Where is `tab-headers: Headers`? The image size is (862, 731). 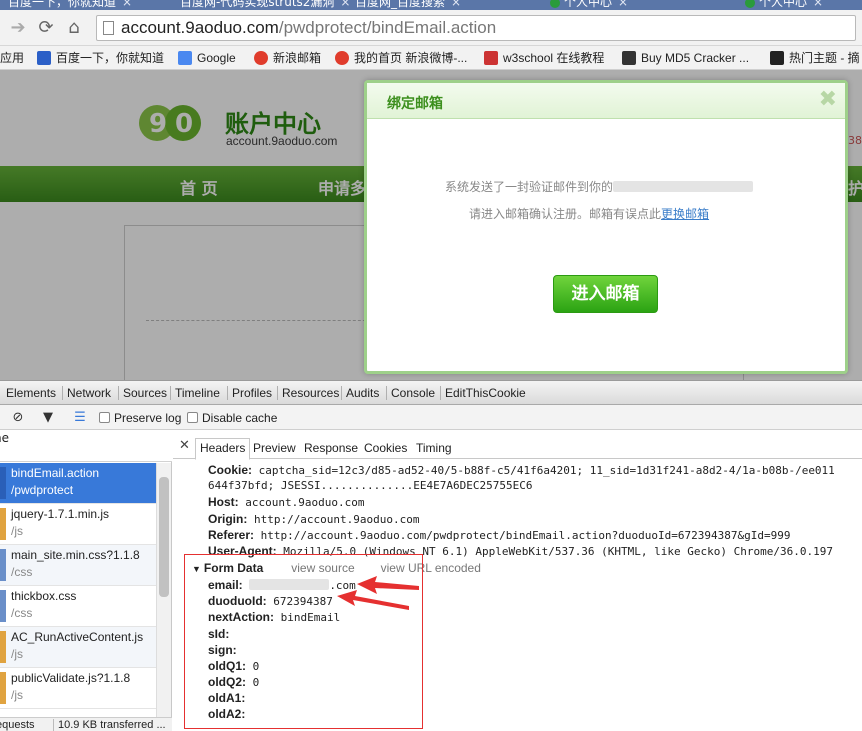
tab-headers: Headers is located at coordinates (223, 449).